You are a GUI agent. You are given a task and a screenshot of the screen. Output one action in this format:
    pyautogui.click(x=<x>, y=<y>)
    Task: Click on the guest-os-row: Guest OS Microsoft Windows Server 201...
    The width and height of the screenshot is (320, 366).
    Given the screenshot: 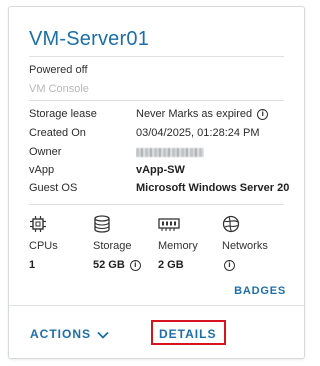 What is the action you would take?
    pyautogui.click(x=159, y=190)
    